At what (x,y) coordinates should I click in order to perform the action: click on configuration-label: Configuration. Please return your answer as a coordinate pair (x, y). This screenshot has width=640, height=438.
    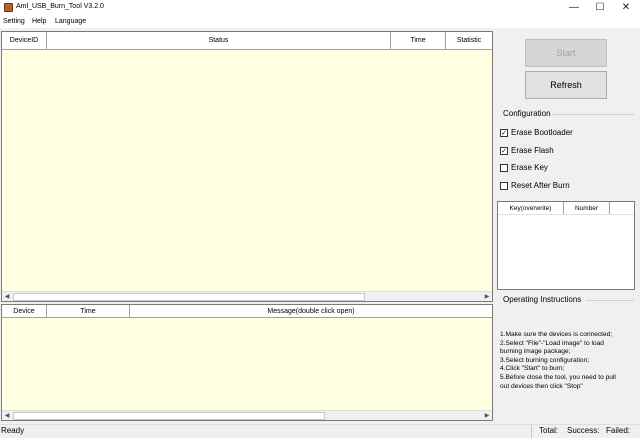
    Looking at the image, I should click on (527, 113).